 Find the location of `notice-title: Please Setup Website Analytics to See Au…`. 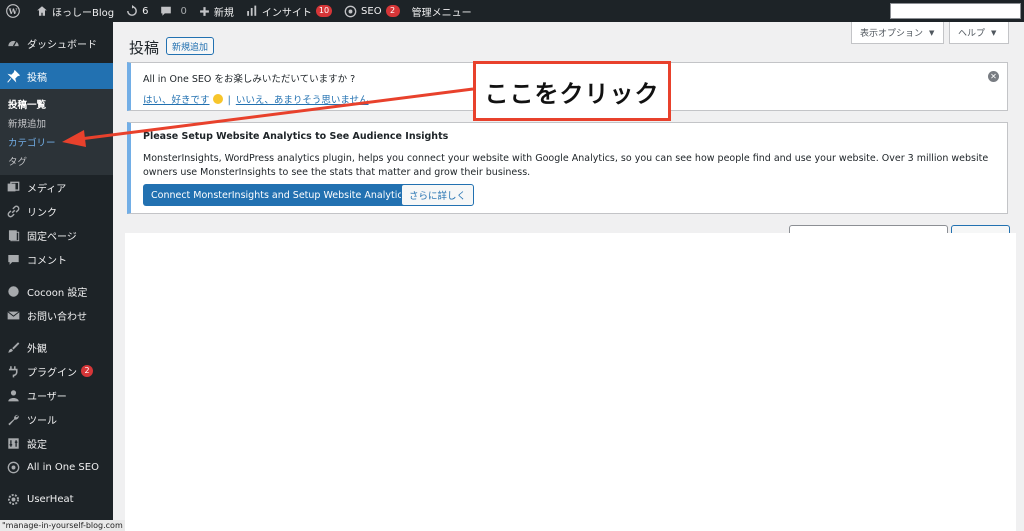

notice-title: Please Setup Website Analytics to See Au… is located at coordinates (296, 136).